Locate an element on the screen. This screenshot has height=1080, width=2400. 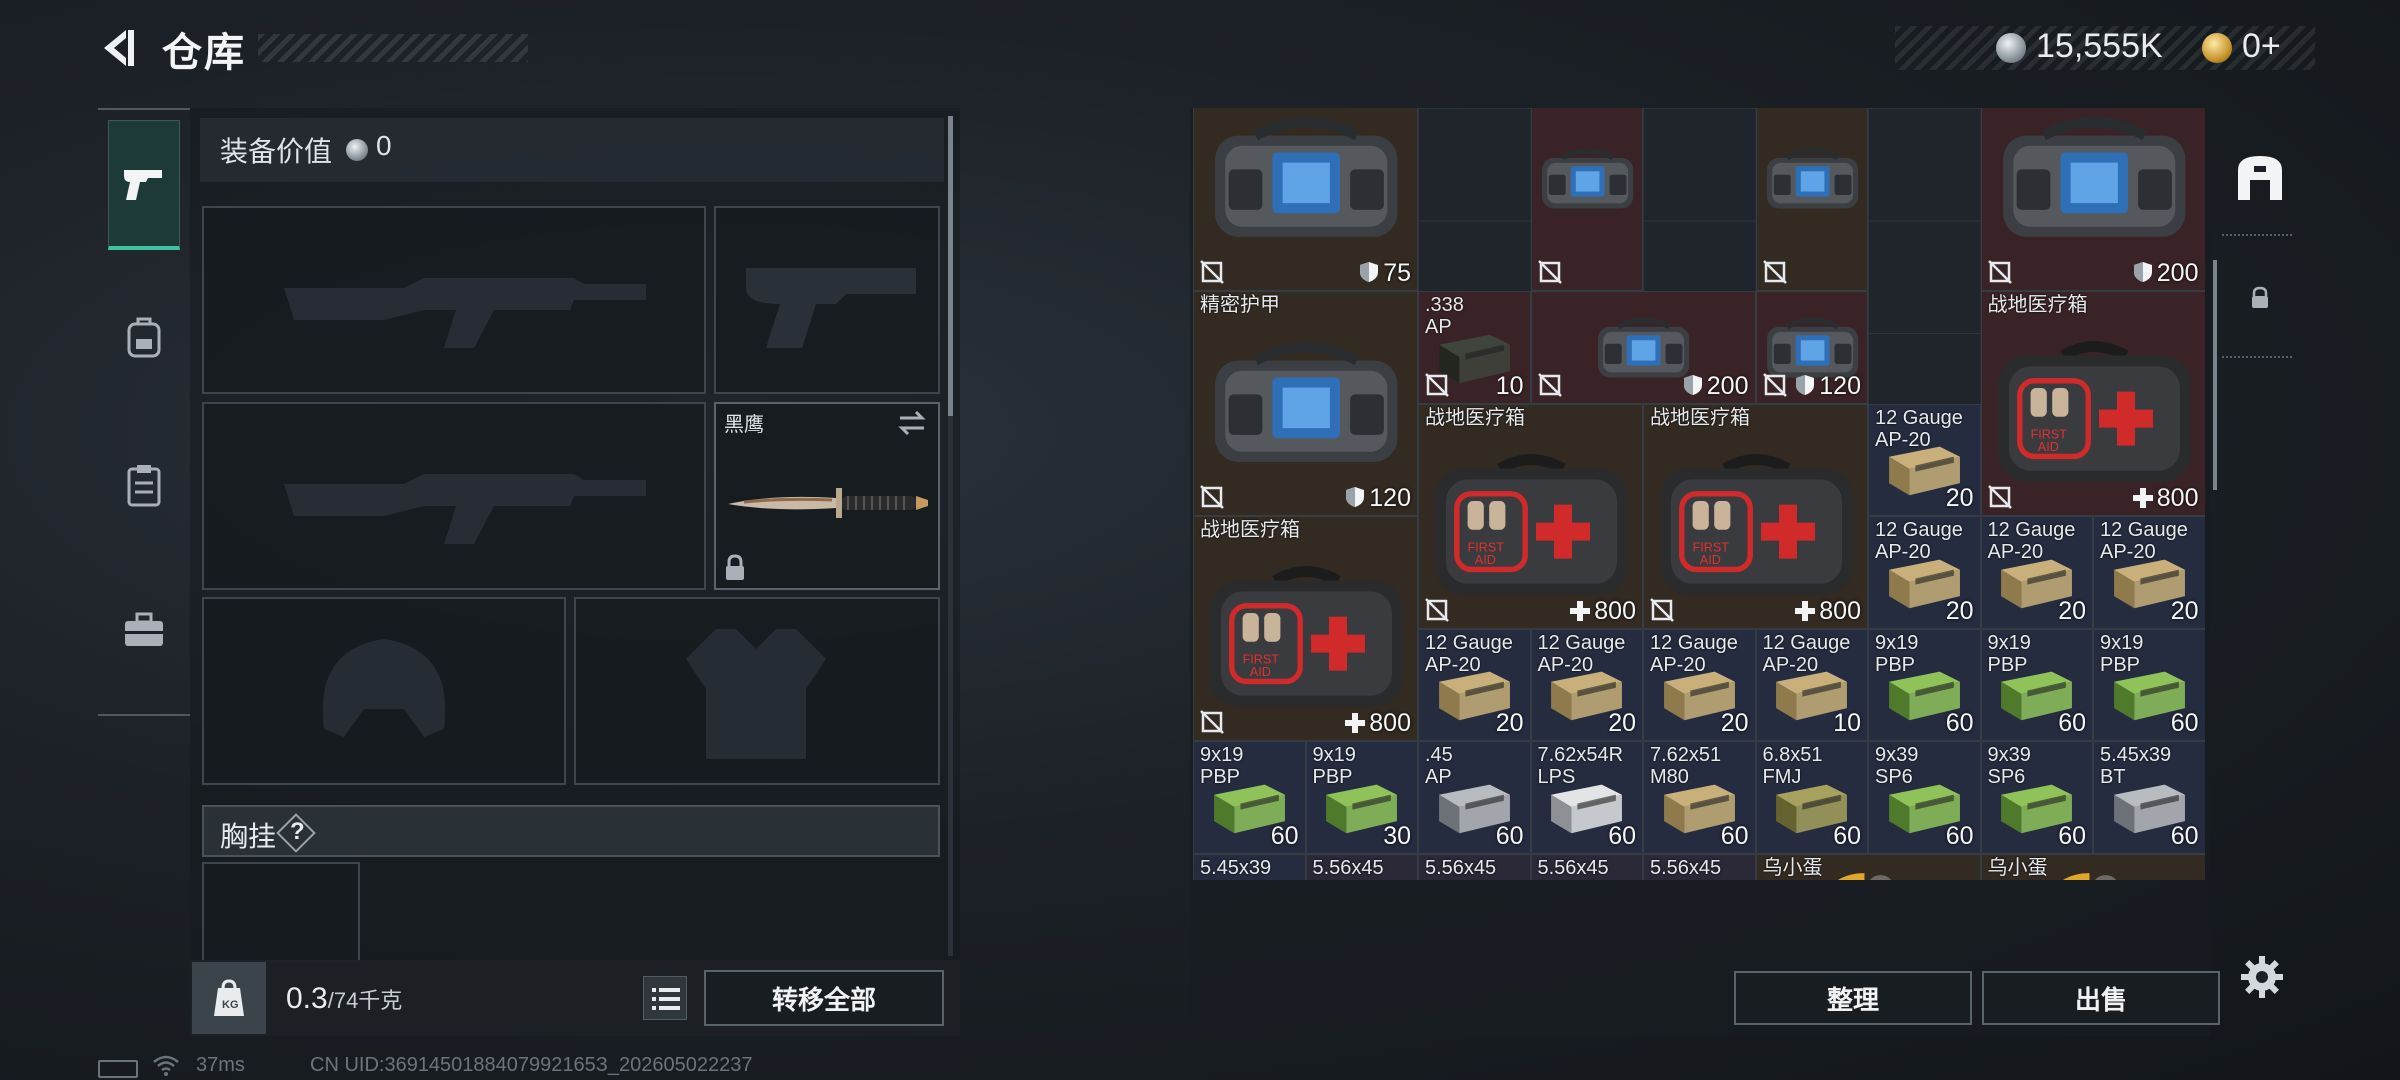
melee-slot: 黑鹰 is located at coordinates (827, 496).